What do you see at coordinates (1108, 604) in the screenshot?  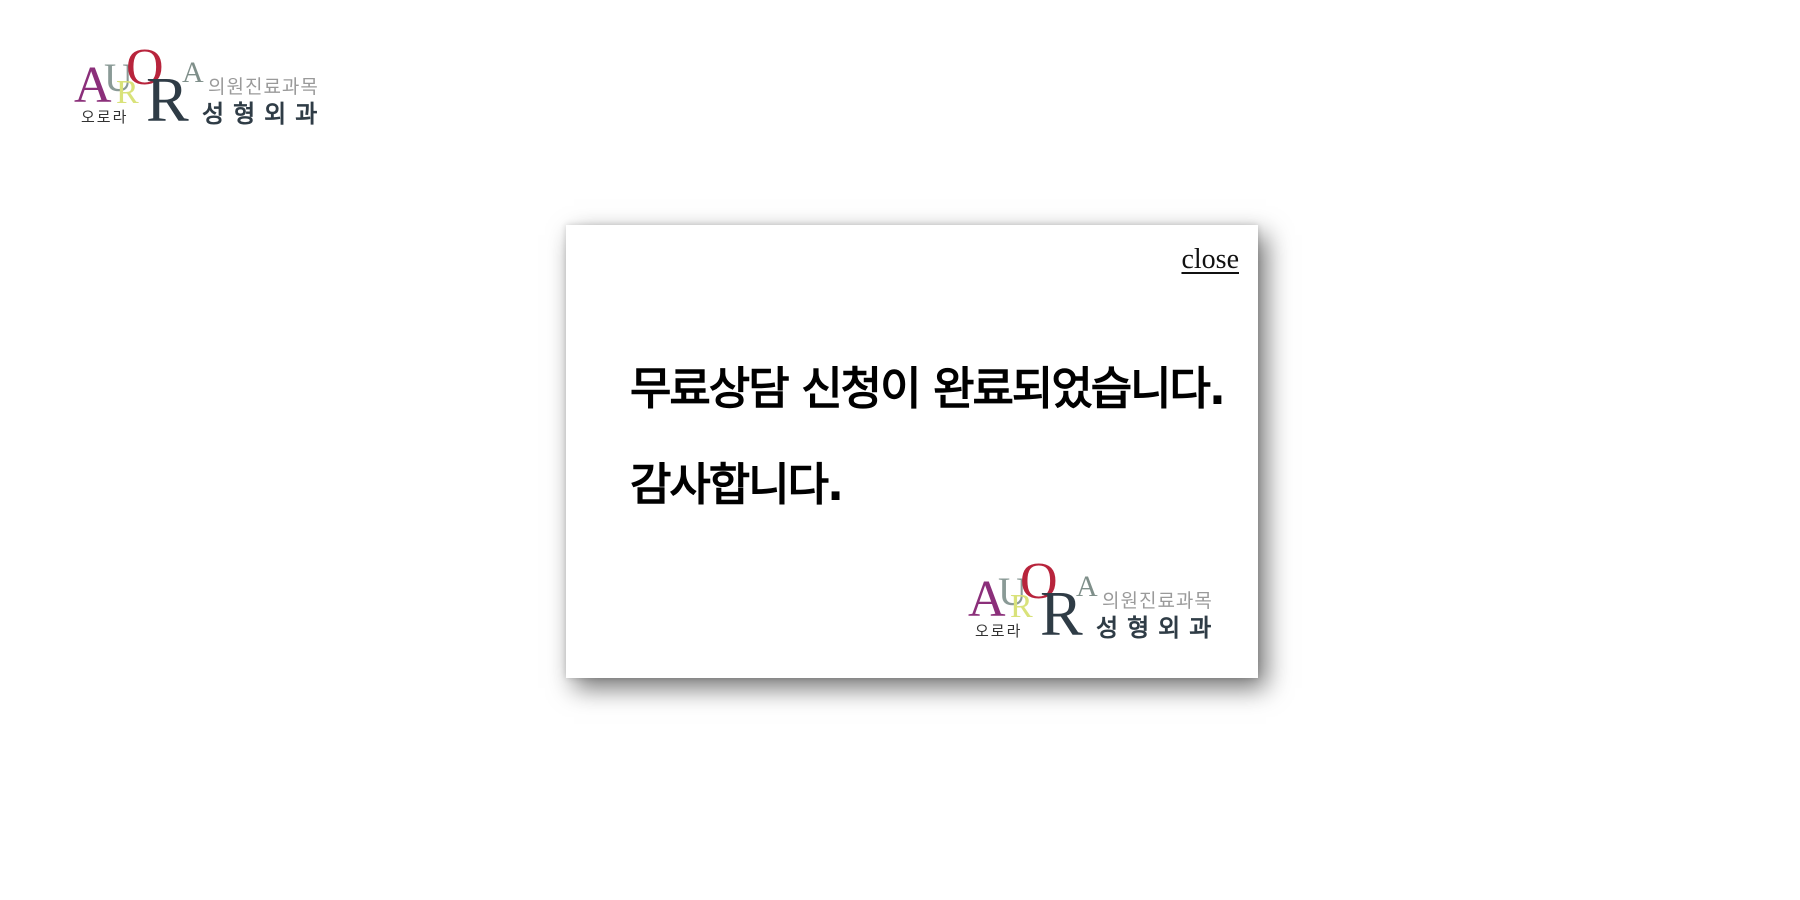 I see `modal-aurora-logo: A U R O R A 오로라 의원진료과목 성형외과` at bounding box center [1108, 604].